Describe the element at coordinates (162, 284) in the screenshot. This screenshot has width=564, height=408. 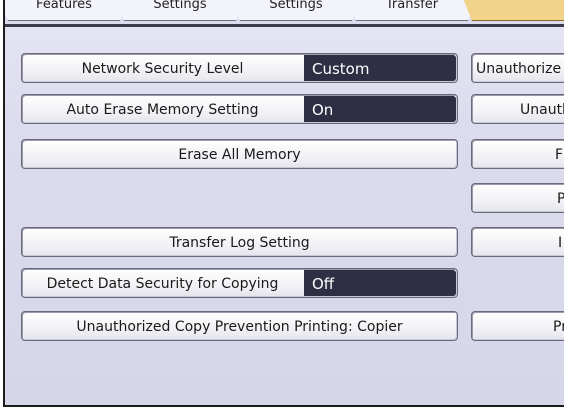
I see `detect-data-security-label: Detect Data Security for Copying` at that location.